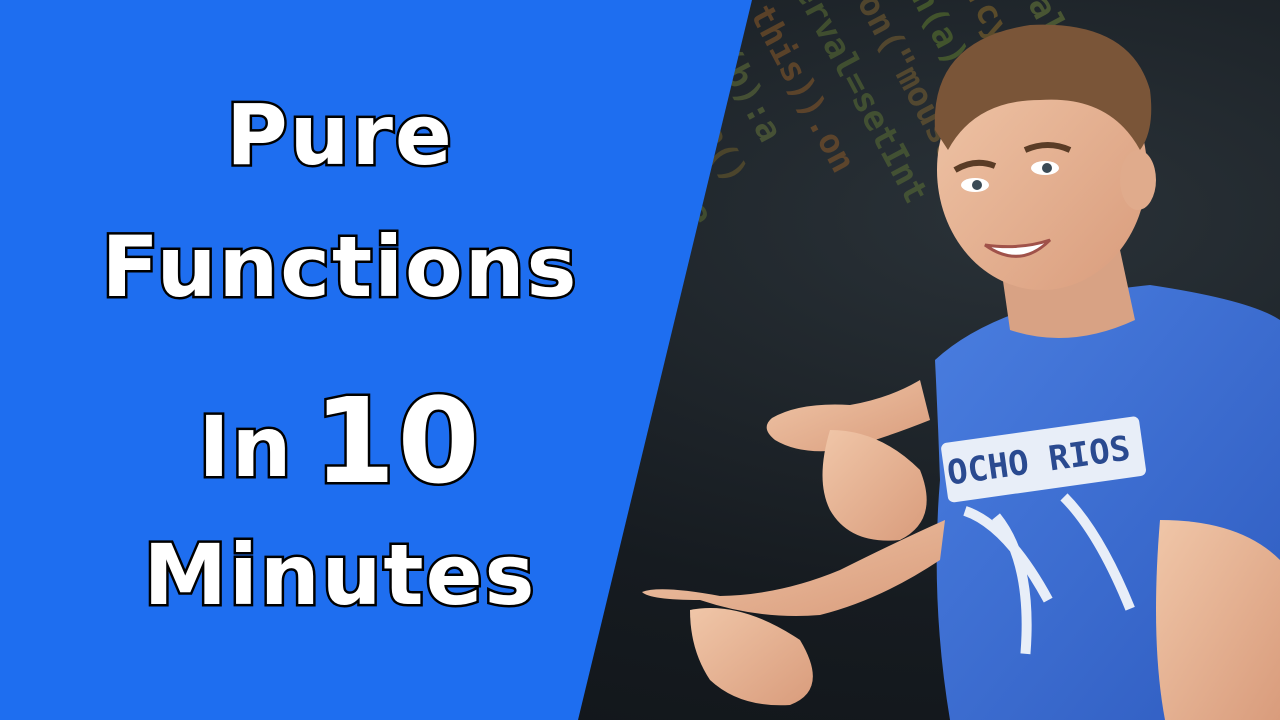  Describe the element at coordinates (339, 575) in the screenshot. I see `title-line-4: Minutes` at that location.